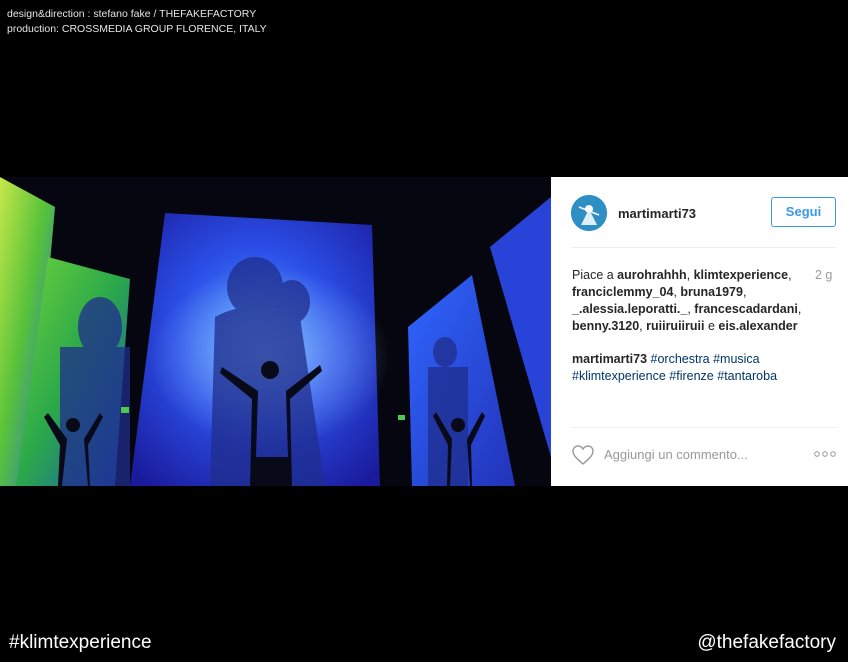 The width and height of the screenshot is (848, 662). What do you see at coordinates (703, 427) in the screenshot?
I see `comment-divider` at bounding box center [703, 427].